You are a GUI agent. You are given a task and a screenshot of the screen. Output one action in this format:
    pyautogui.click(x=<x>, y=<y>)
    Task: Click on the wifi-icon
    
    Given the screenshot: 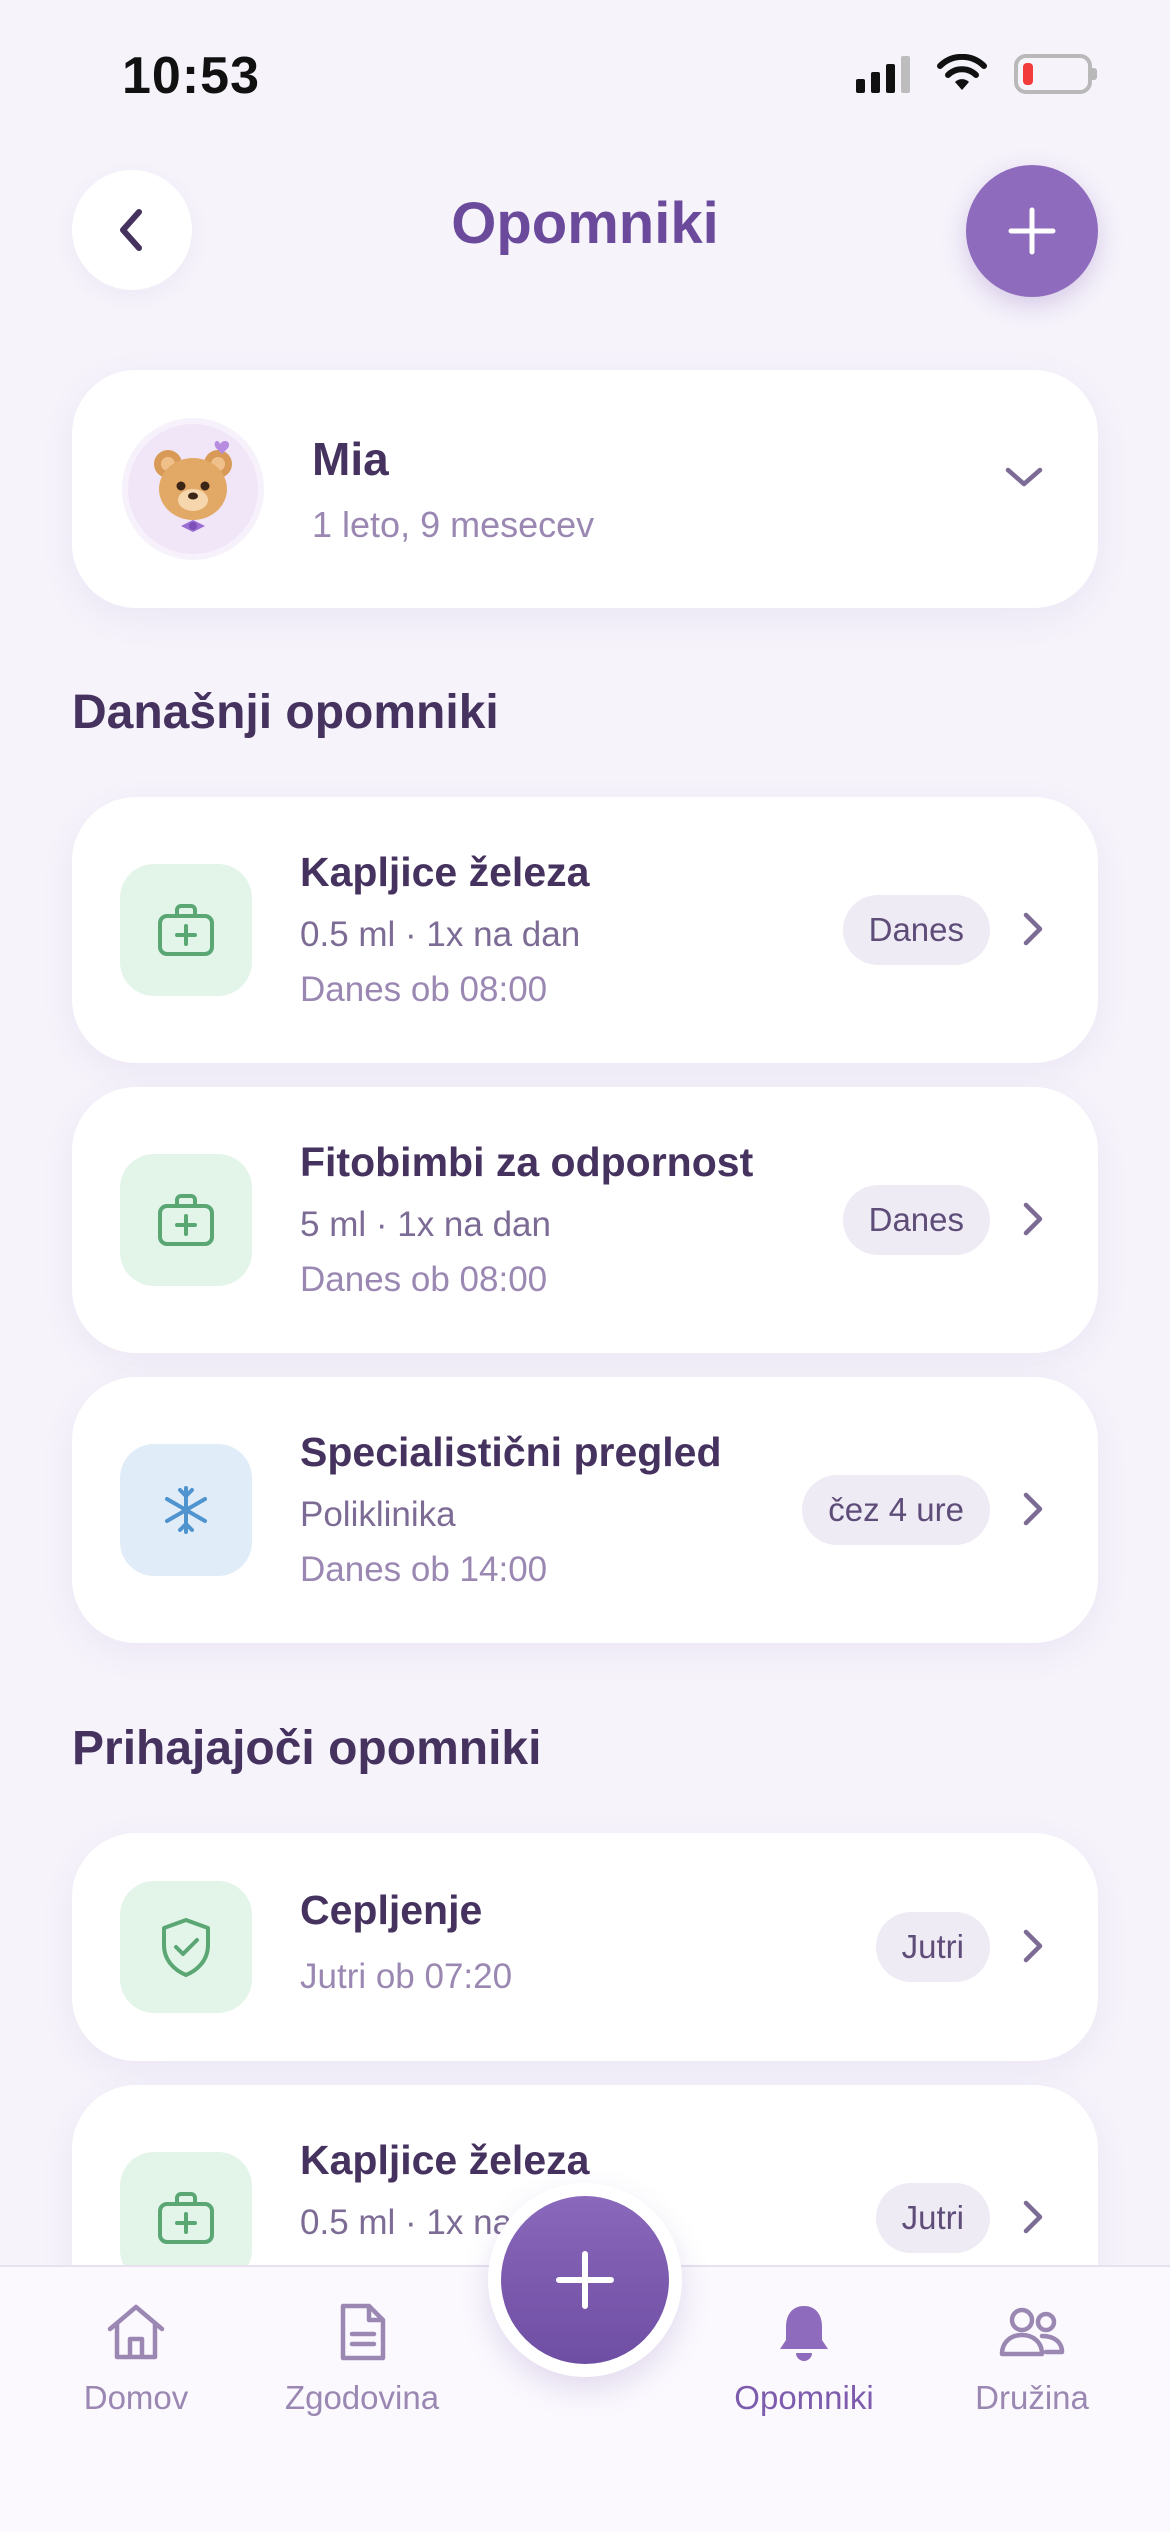 What is the action you would take?
    pyautogui.click(x=962, y=72)
    